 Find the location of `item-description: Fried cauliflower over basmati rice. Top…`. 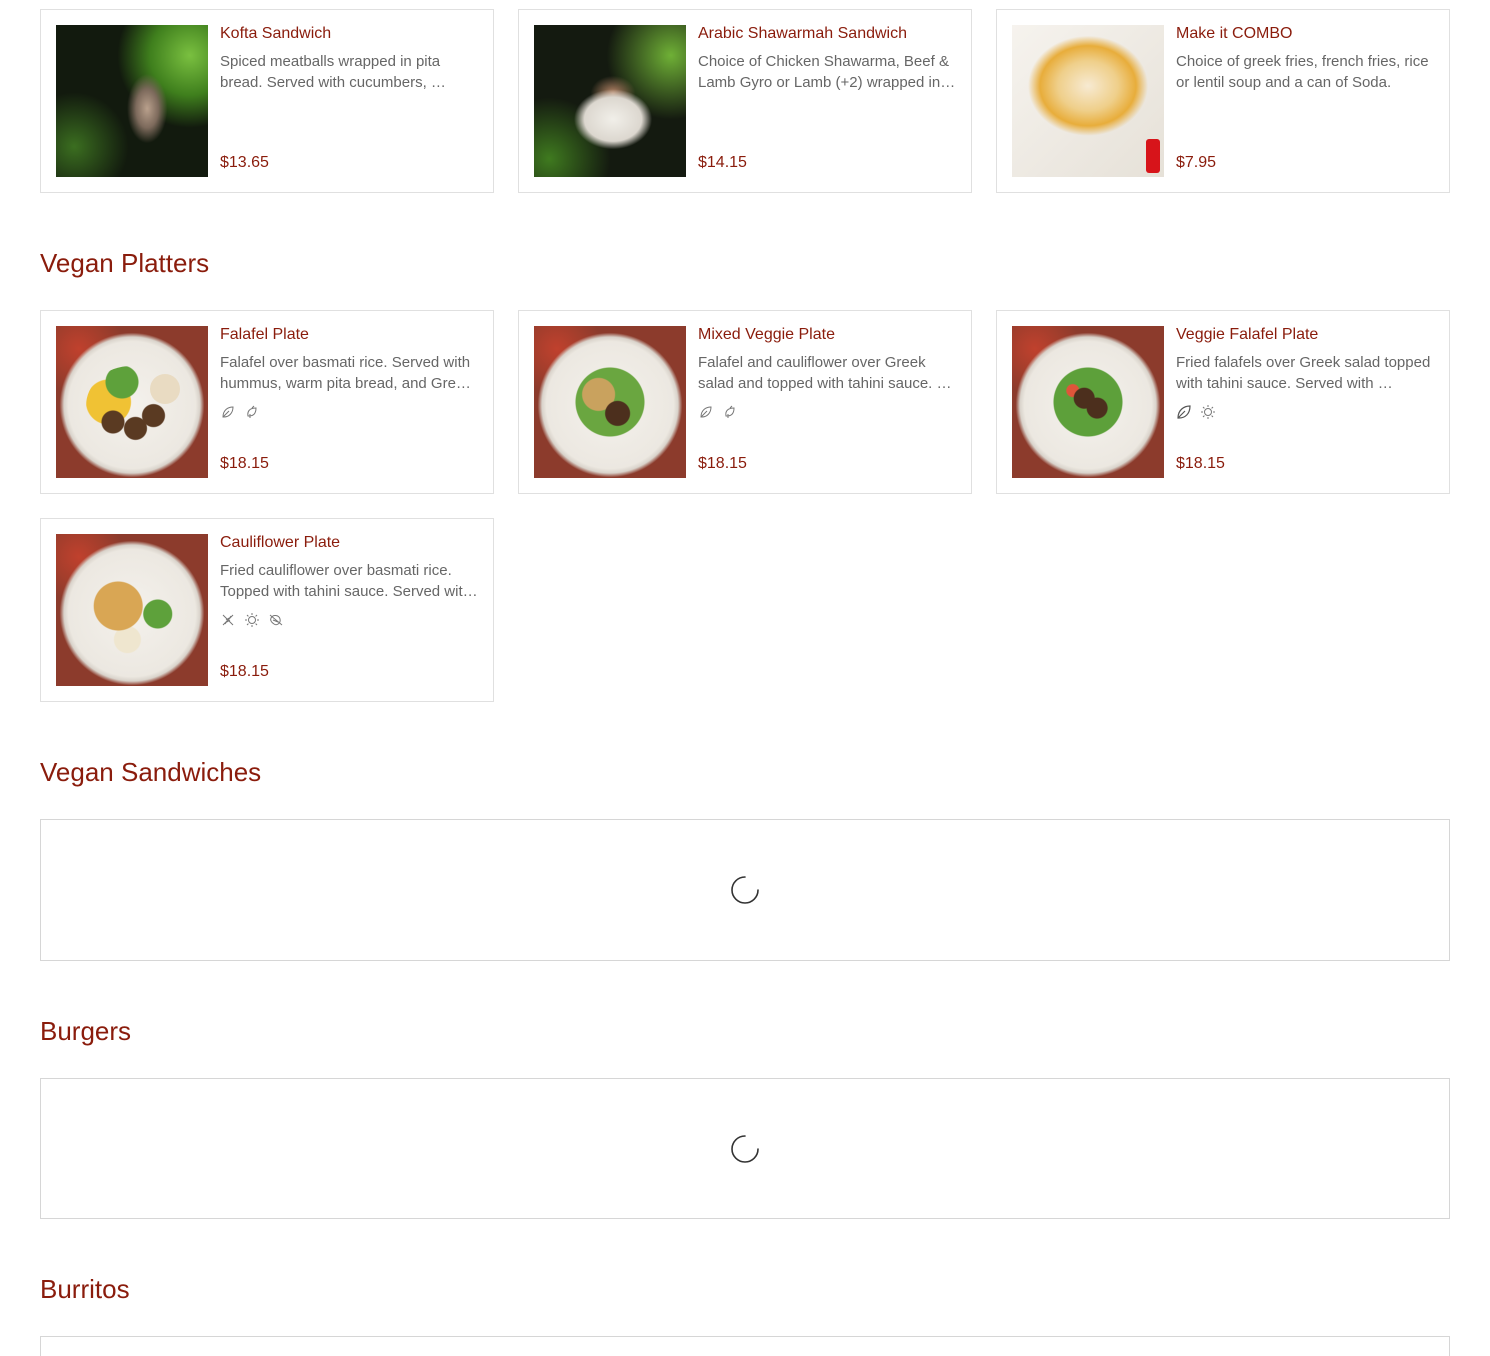

item-description: Fried cauliflower over basmati rice. Top… is located at coordinates (349, 581).